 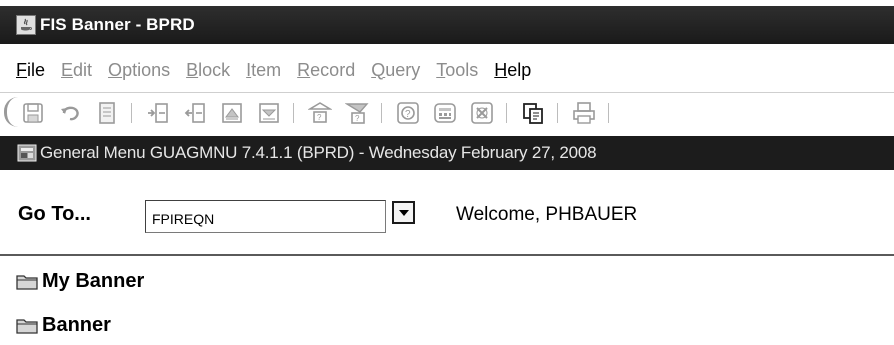 What do you see at coordinates (547, 214) in the screenshot?
I see `welcome-message: Welcome, PHBAUER` at bounding box center [547, 214].